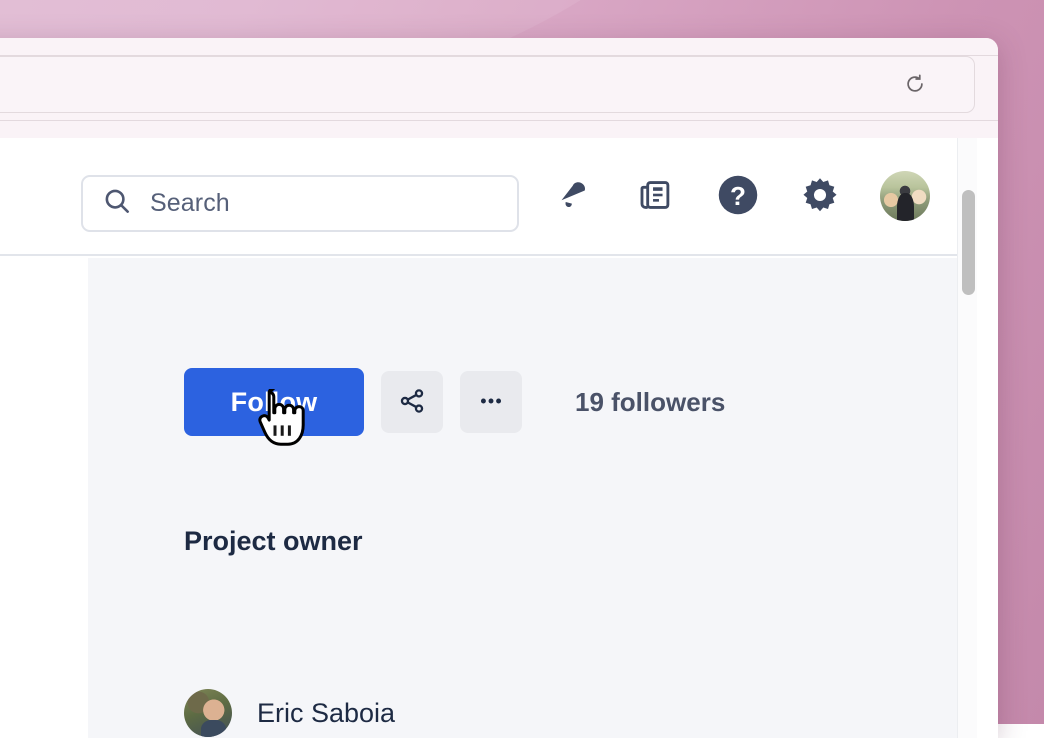 The image size is (1044, 738). I want to click on help-circle-icon: ?, so click(738, 196).